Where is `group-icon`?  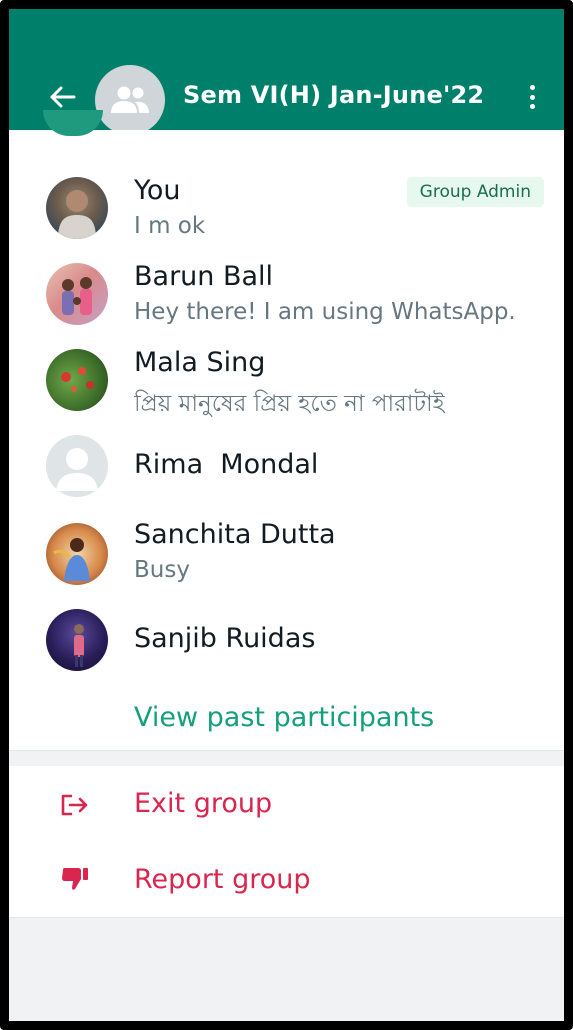
group-icon is located at coordinates (130, 99).